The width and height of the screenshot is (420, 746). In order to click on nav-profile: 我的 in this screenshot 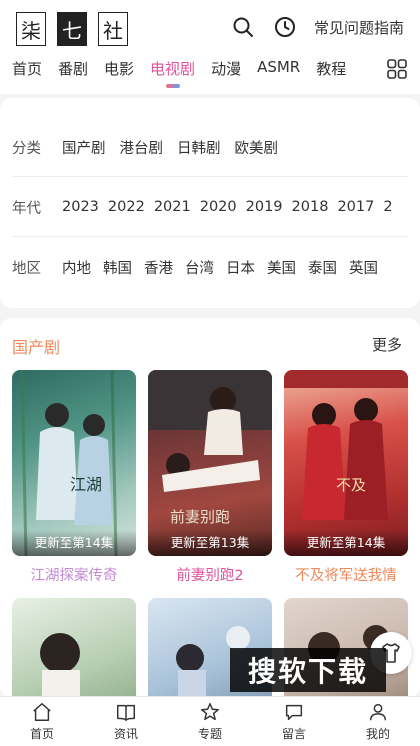, I will do `click(378, 721)`.